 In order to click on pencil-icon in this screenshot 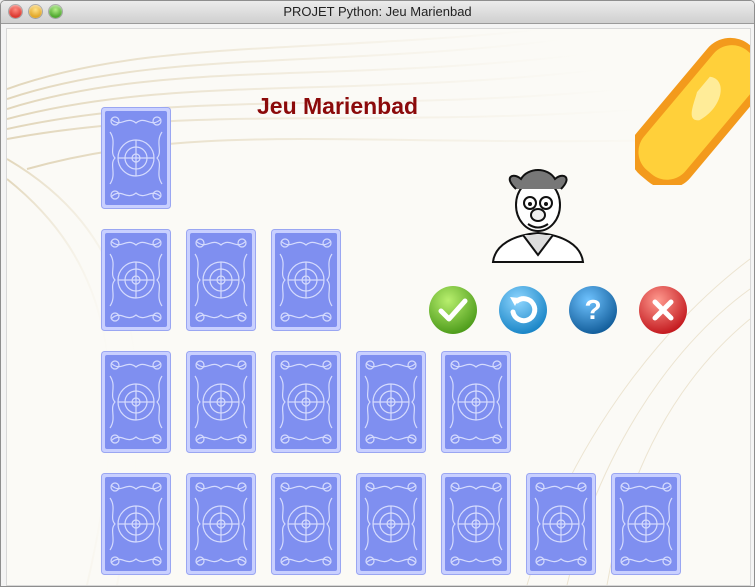, I will do `click(692, 111)`.